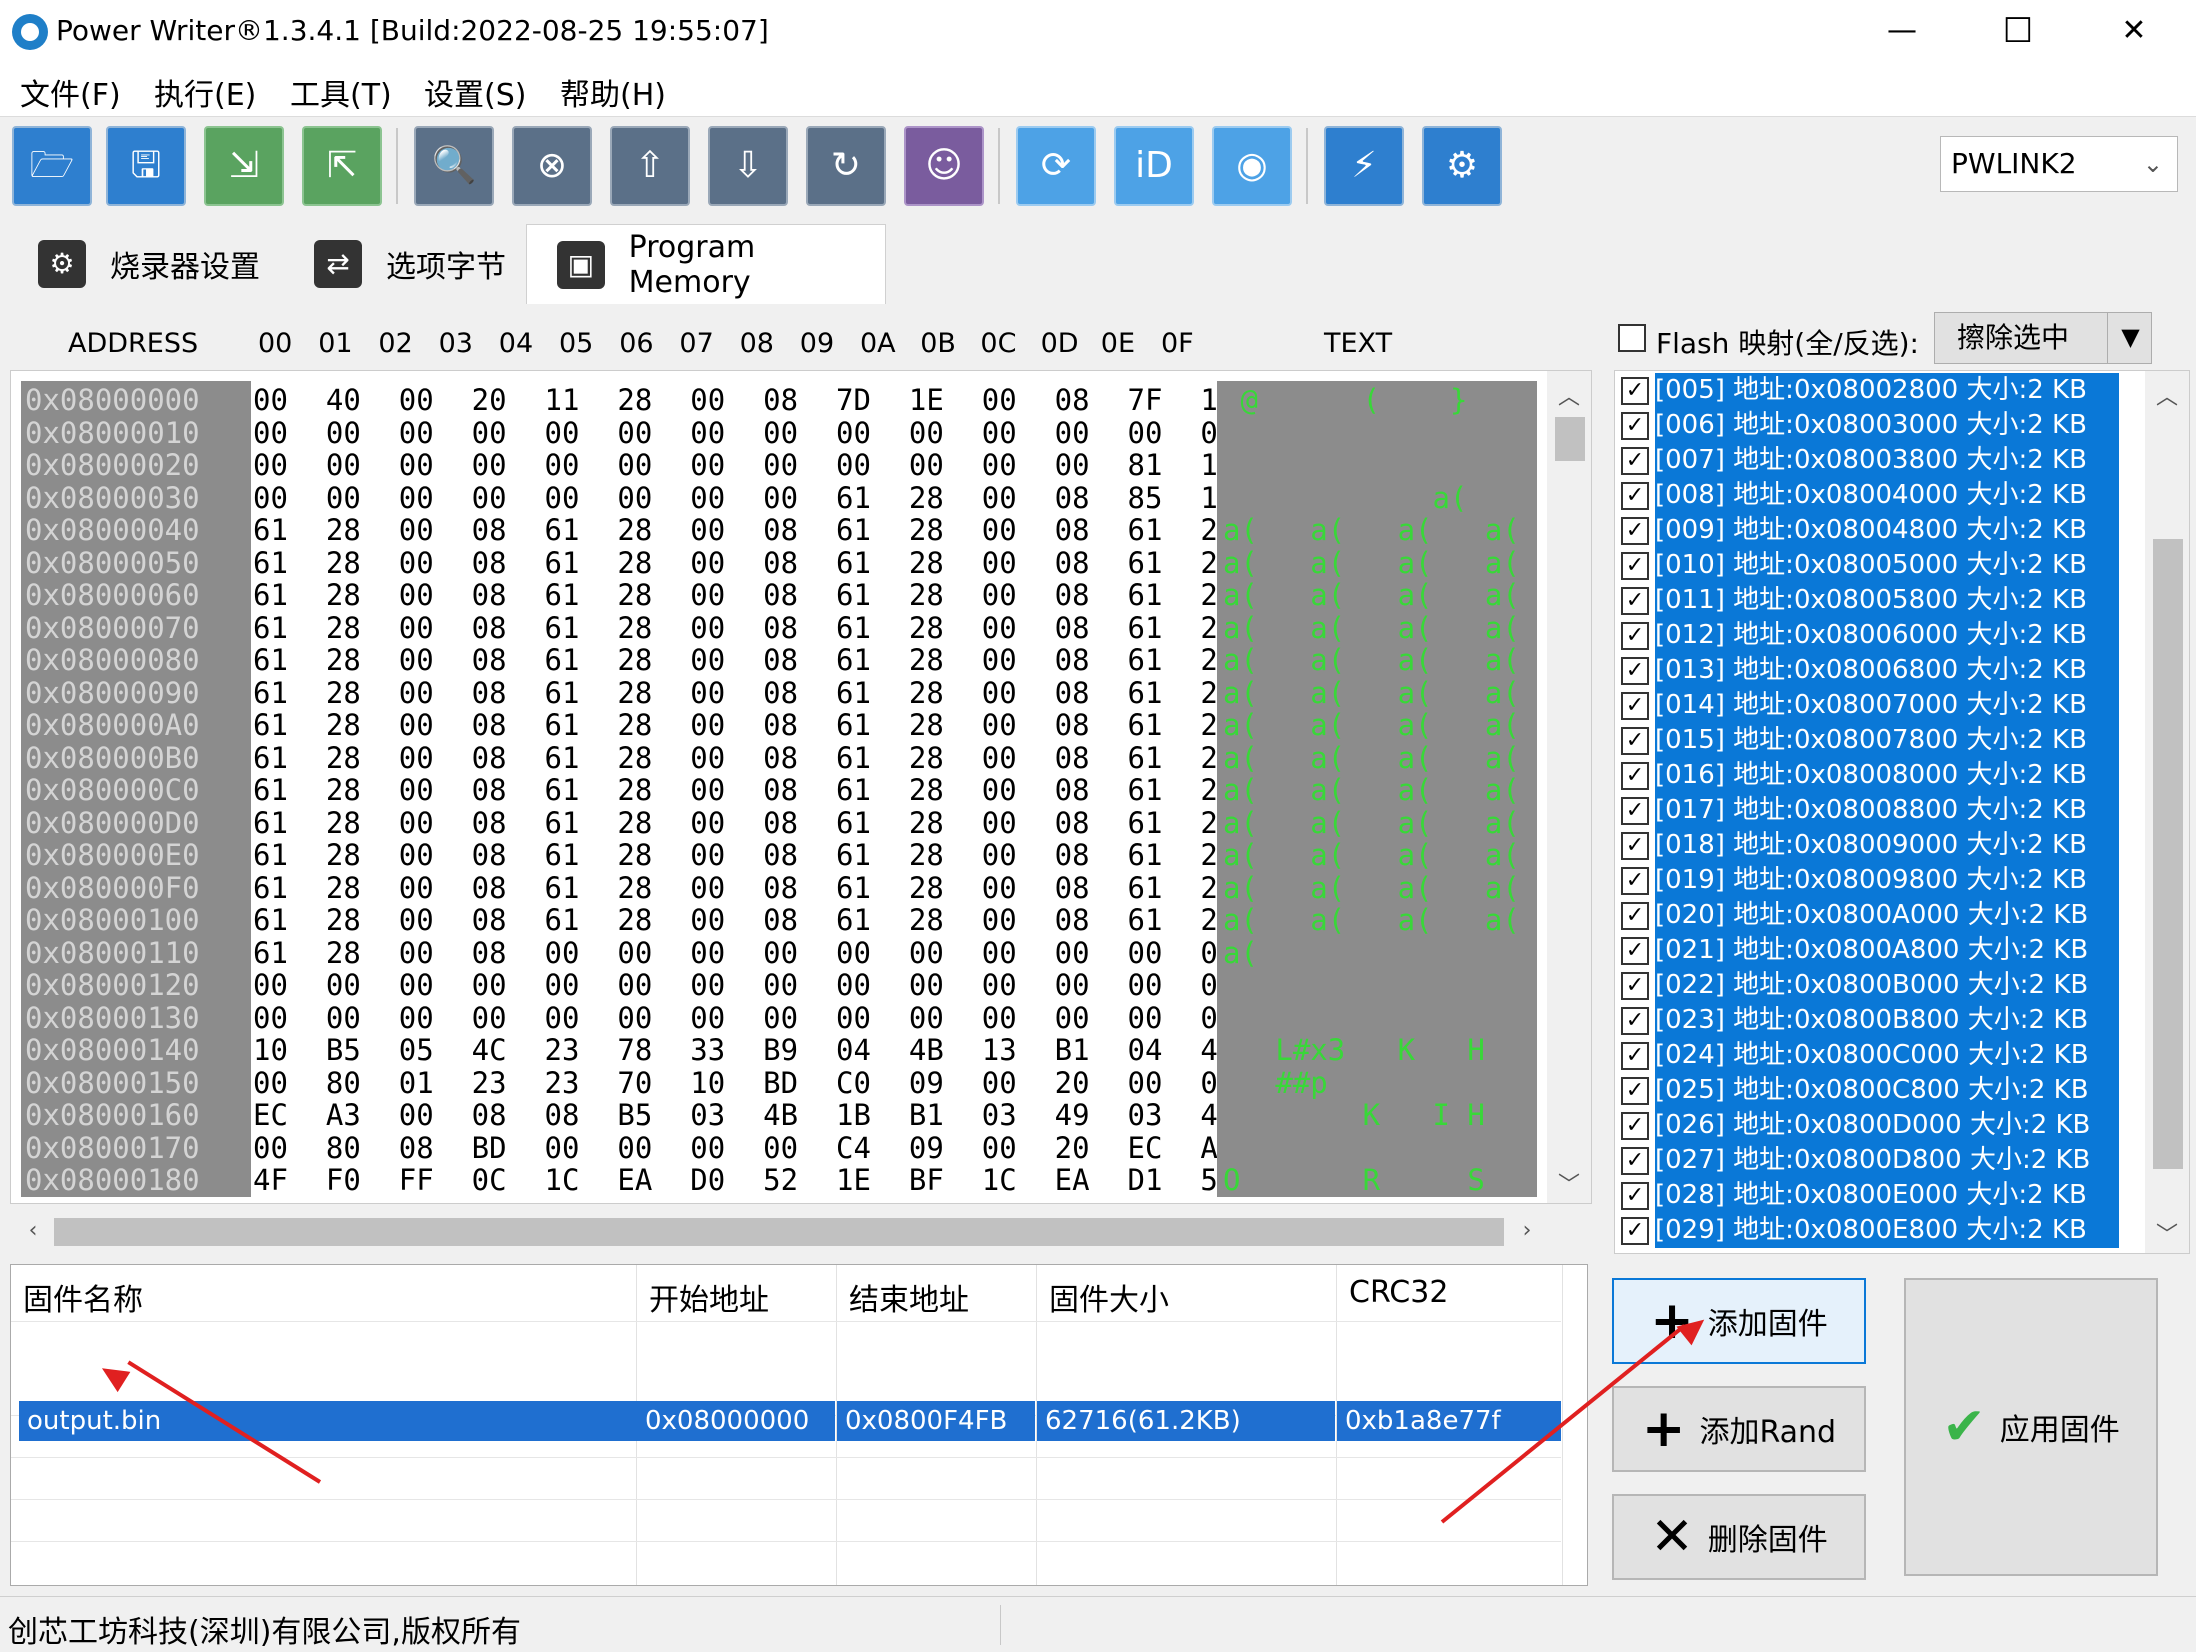 Image resolution: width=2196 pixels, height=1652 pixels. Describe the element at coordinates (1875, 775) in the screenshot. I see `flash-sector-item: ✓ [016] 地址:0x08008000 大小:2 KB` at that location.